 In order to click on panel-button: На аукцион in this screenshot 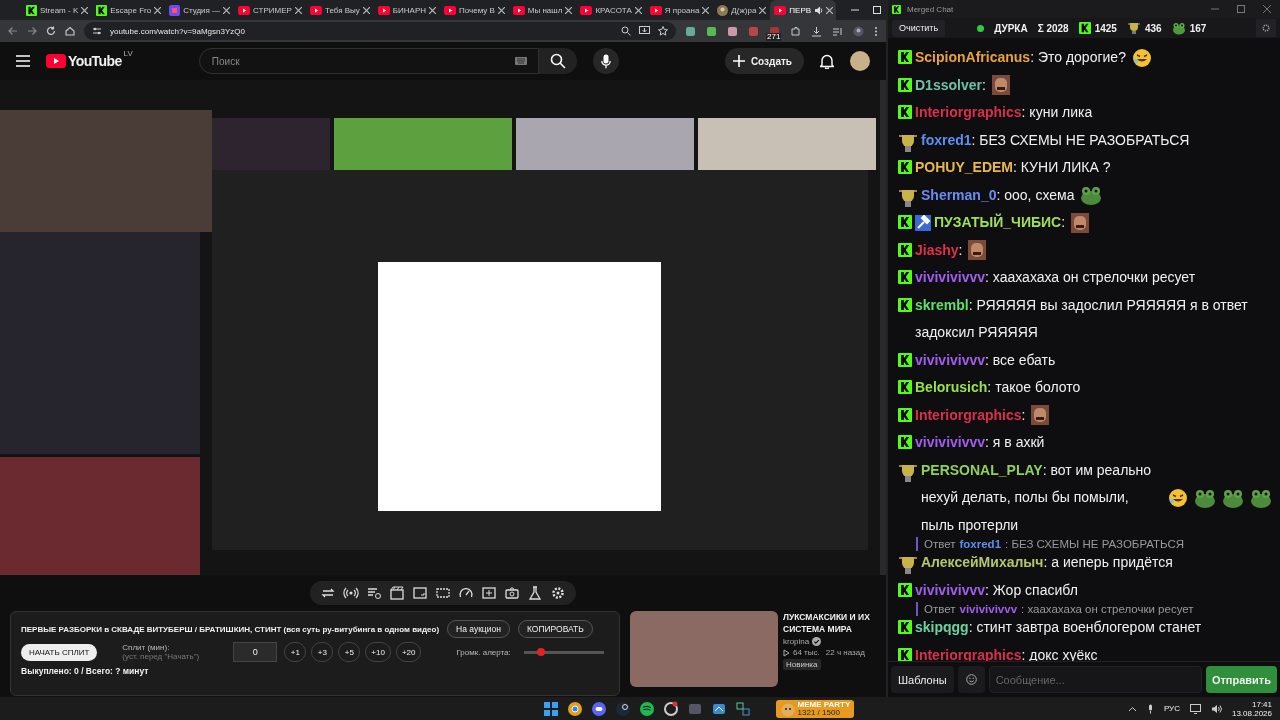, I will do `click(478, 629)`.